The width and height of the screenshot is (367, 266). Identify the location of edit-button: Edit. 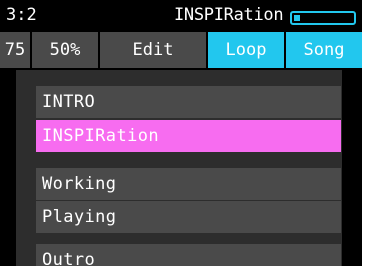
(153, 50).